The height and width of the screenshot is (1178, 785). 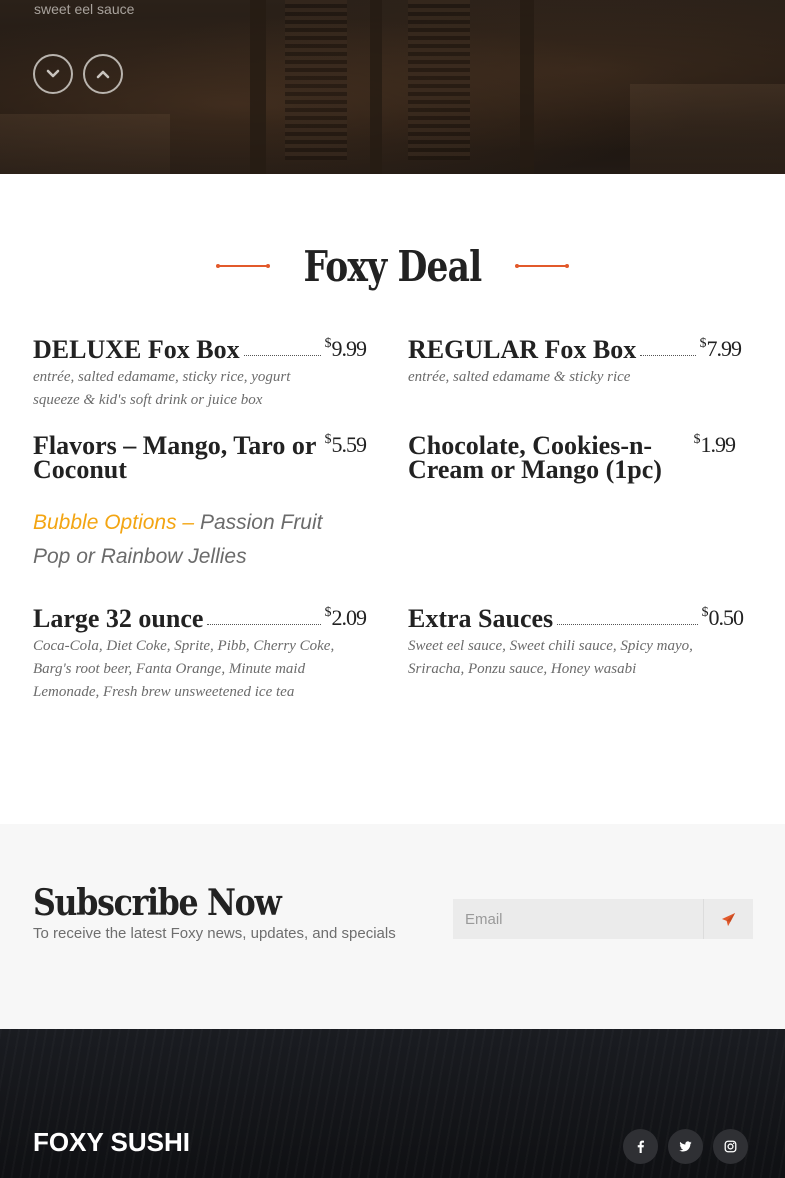 What do you see at coordinates (349, 617) in the screenshot?
I see `price-value: 2.09` at bounding box center [349, 617].